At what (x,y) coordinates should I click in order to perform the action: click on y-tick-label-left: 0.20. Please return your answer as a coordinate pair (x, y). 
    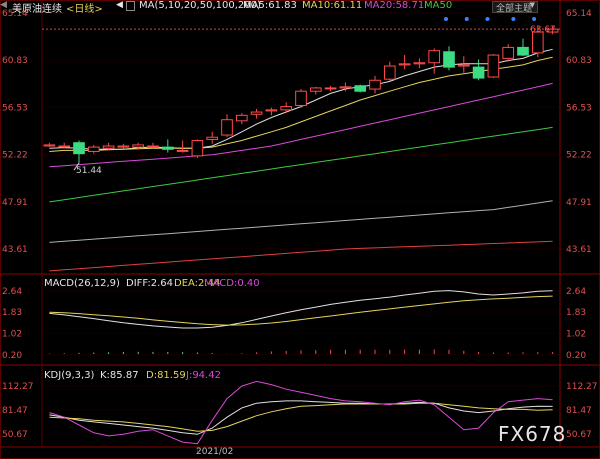
    Looking at the image, I should click on (12, 356).